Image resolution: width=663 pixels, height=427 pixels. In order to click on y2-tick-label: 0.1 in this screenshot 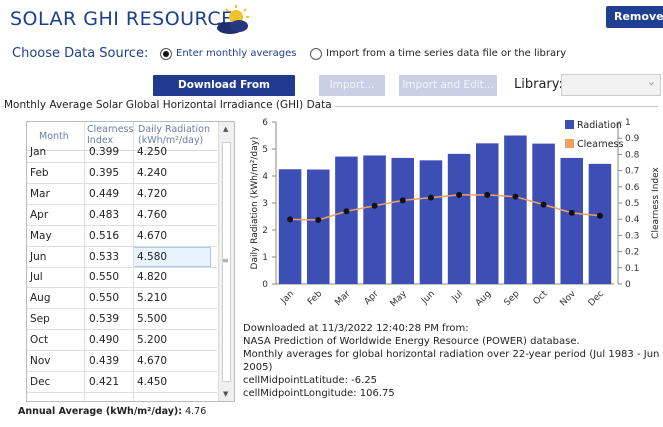, I will do `click(632, 269)`.